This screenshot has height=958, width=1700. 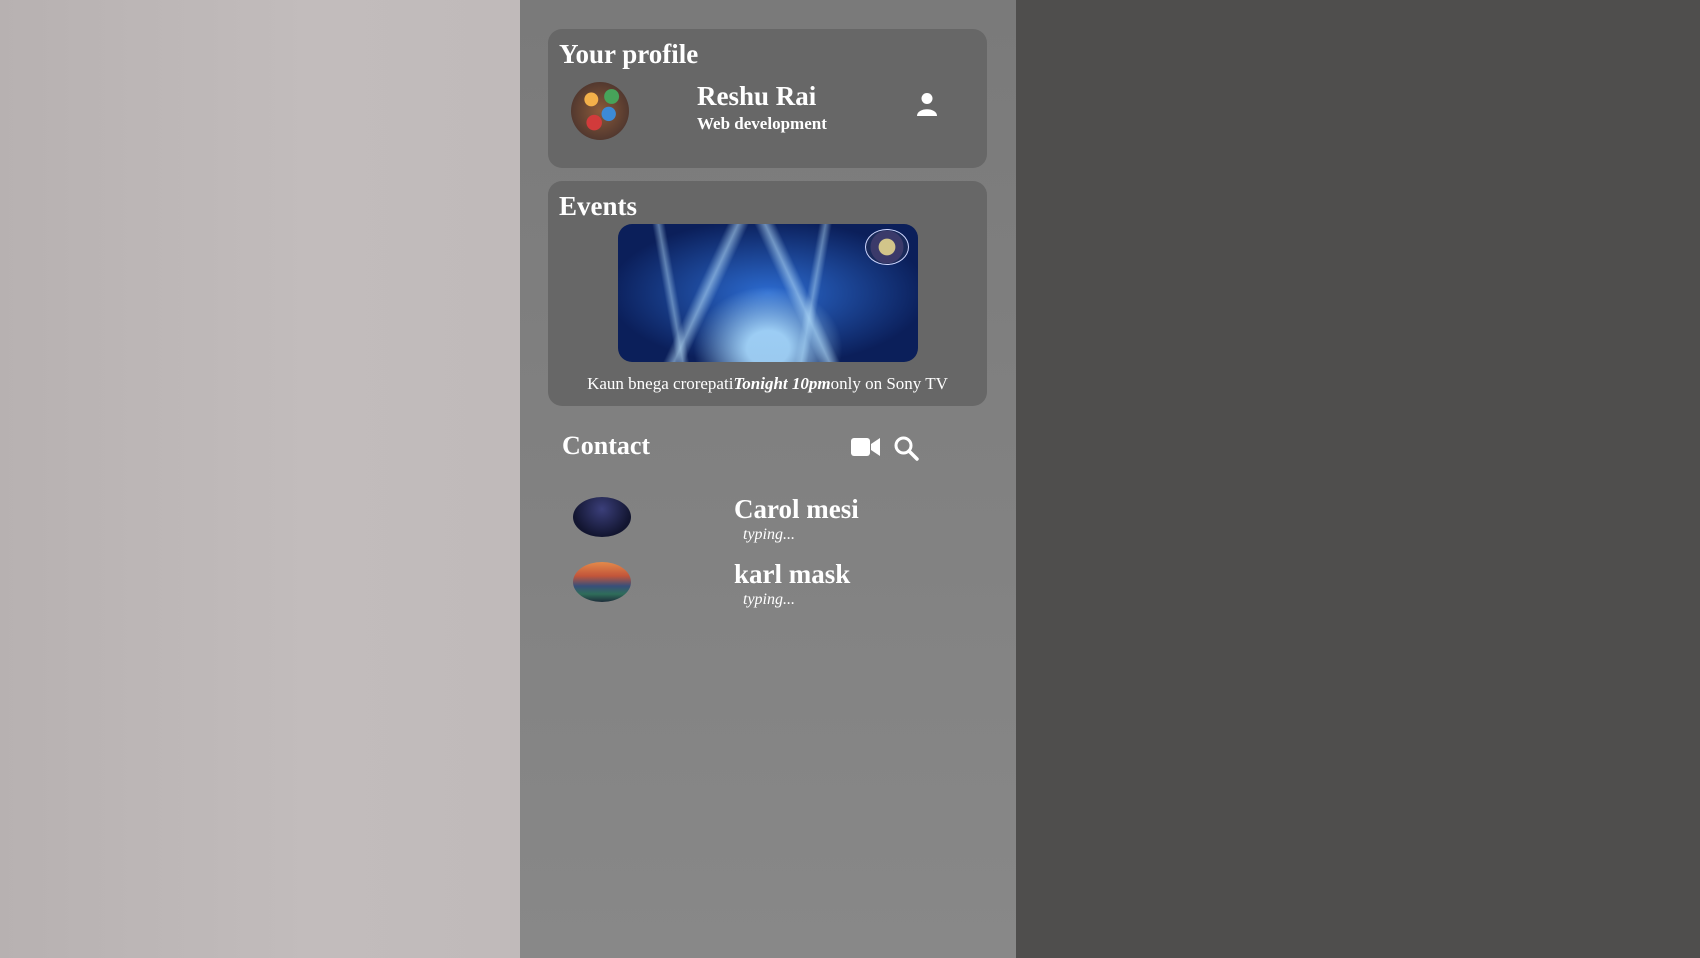 What do you see at coordinates (782, 383) in the screenshot?
I see `event-caption-time: Tonight 10pm` at bounding box center [782, 383].